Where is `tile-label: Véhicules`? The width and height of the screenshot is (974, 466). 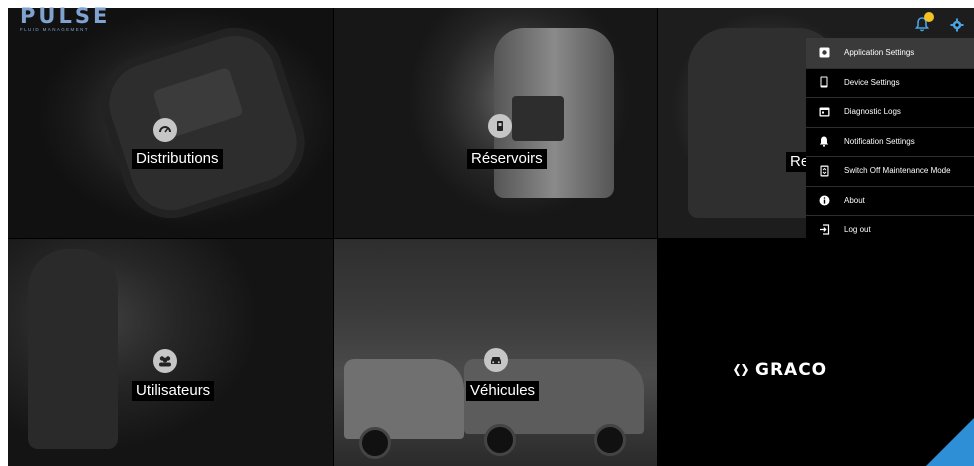
tile-label: Véhicules is located at coordinates (503, 391).